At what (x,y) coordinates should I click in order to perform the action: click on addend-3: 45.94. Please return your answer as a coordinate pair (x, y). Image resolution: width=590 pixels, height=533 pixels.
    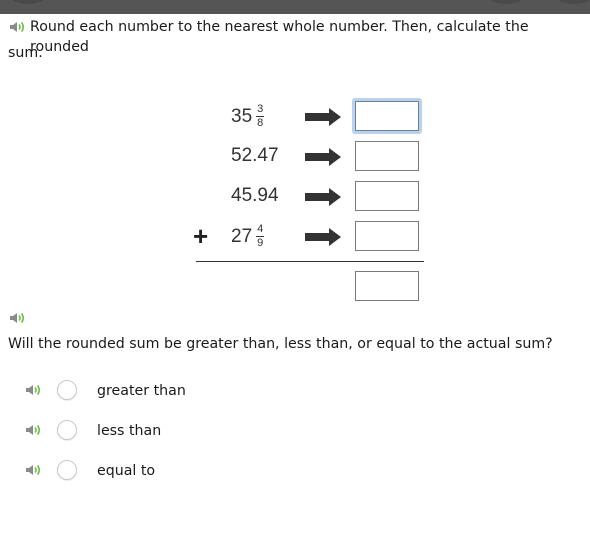
    Looking at the image, I should click on (255, 196).